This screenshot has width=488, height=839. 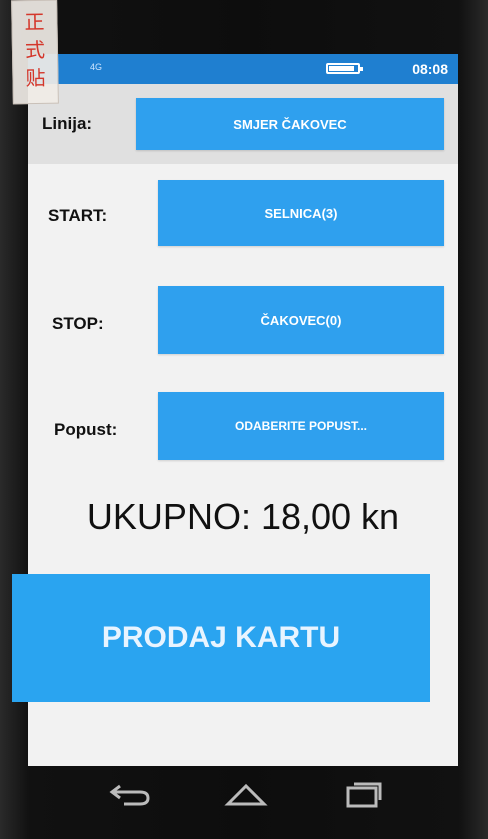 I want to click on line-label: Linija:, so click(x=67, y=123).